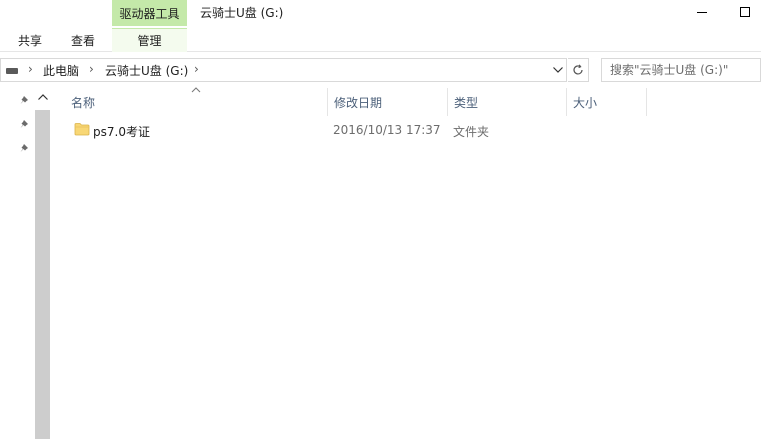  What do you see at coordinates (12, 71) in the screenshot?
I see `drive-icon` at bounding box center [12, 71].